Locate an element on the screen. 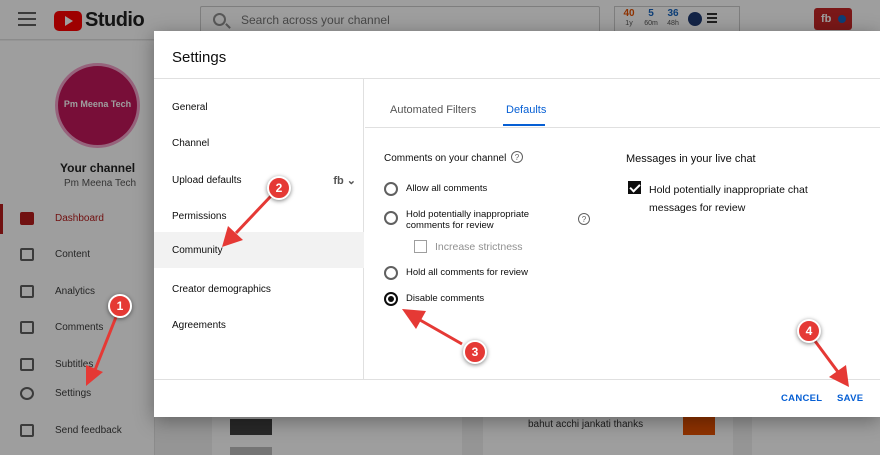 The width and height of the screenshot is (880, 455). radio-label: Allow all comments is located at coordinates (447, 188).